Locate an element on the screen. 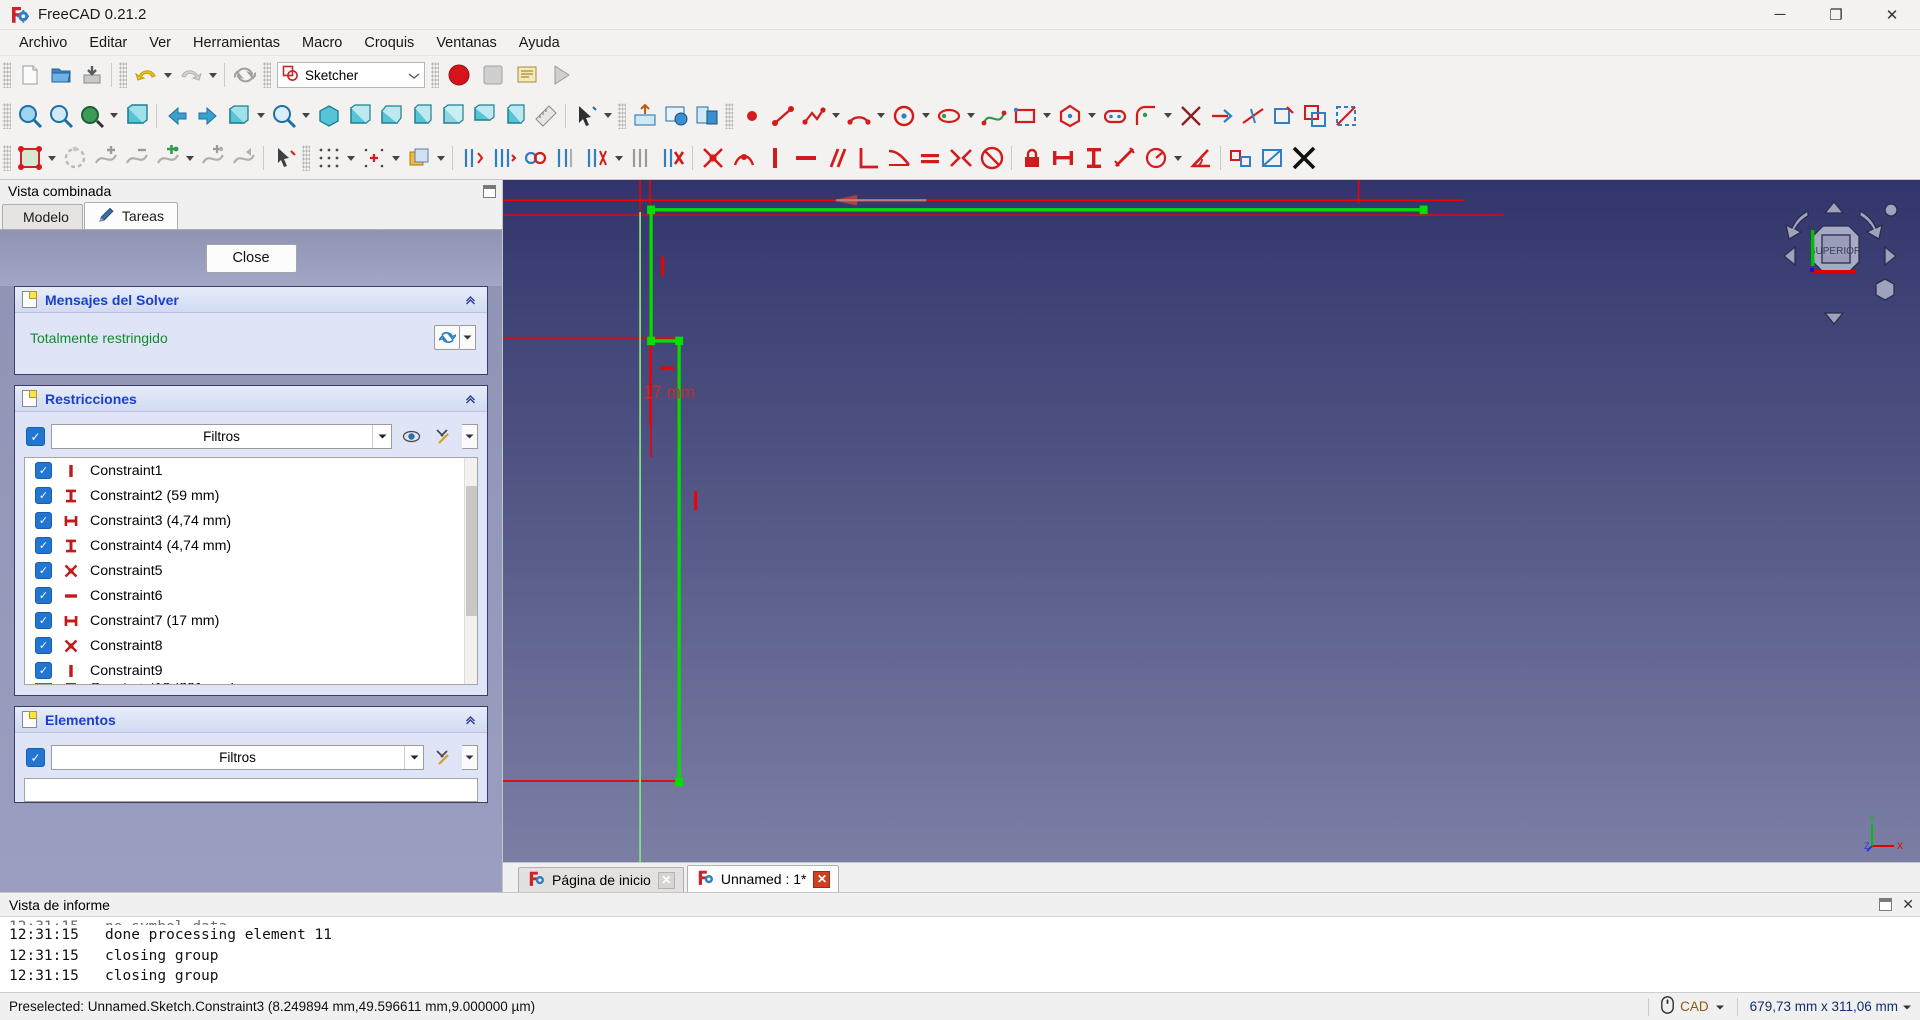  constrain-distance-button is located at coordinates (1124, 158).